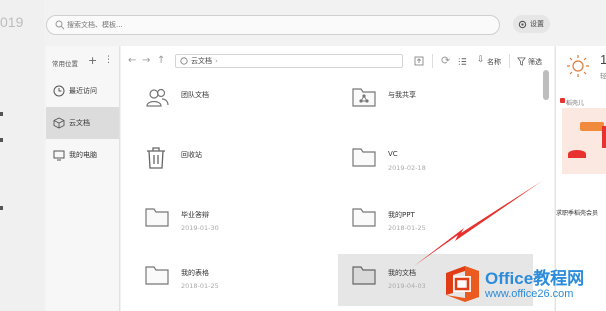  Describe the element at coordinates (462, 284) in the screenshot. I see `office-logo-icon` at that location.